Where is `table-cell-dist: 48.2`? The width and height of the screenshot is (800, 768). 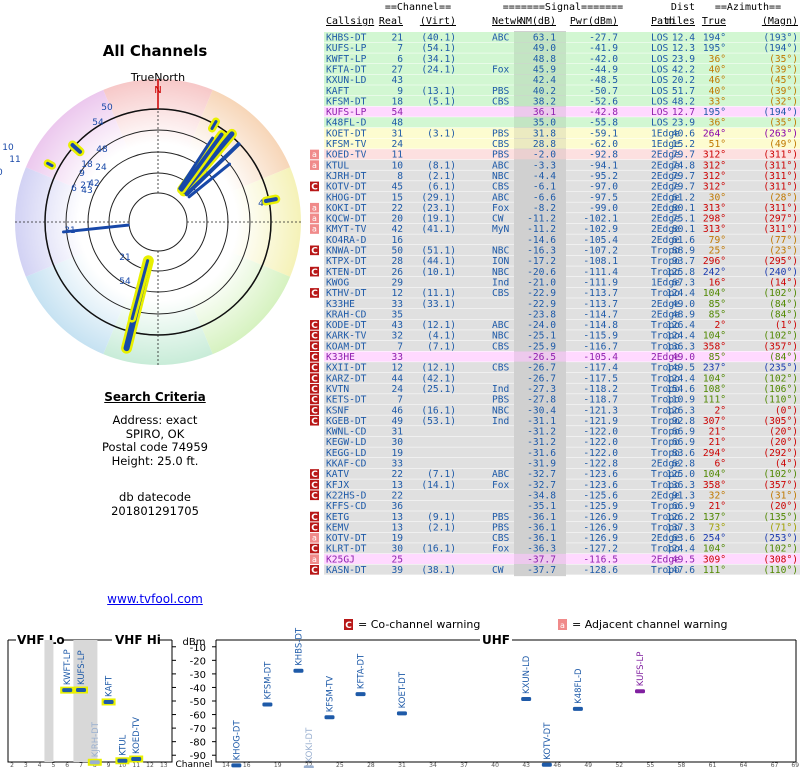
table-cell-dist: 48.2 is located at coordinates (683, 101).